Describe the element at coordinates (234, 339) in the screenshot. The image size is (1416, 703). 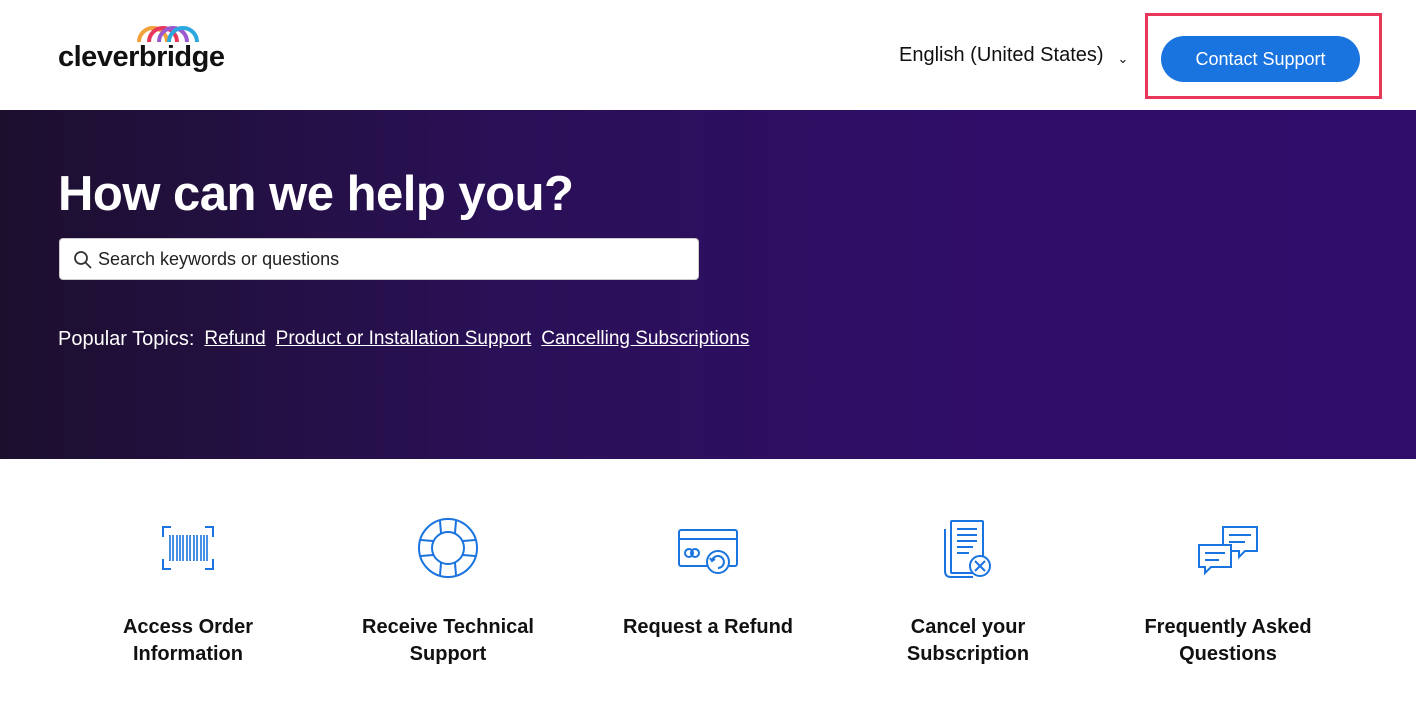
I see `topic-link-refund: Refund` at that location.